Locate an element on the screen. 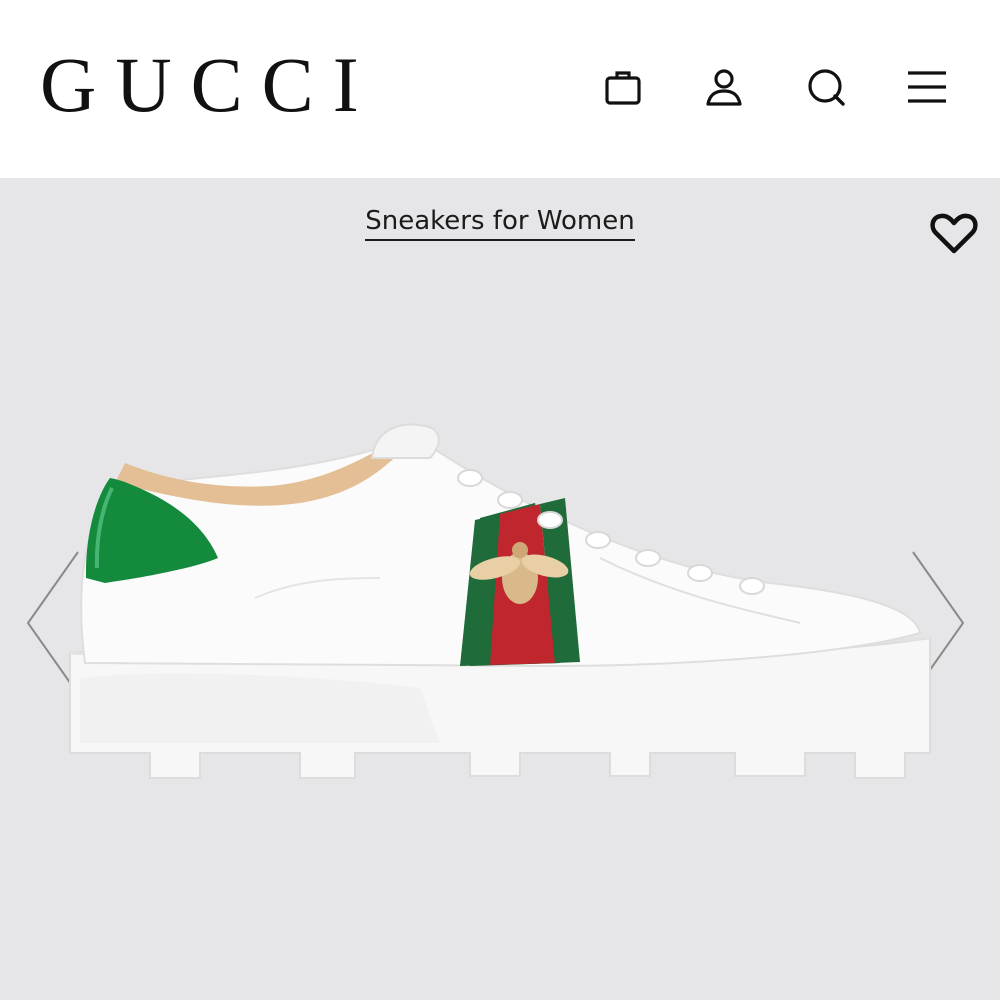 The height and width of the screenshot is (1000, 1000). search-icon is located at coordinates (826, 87).